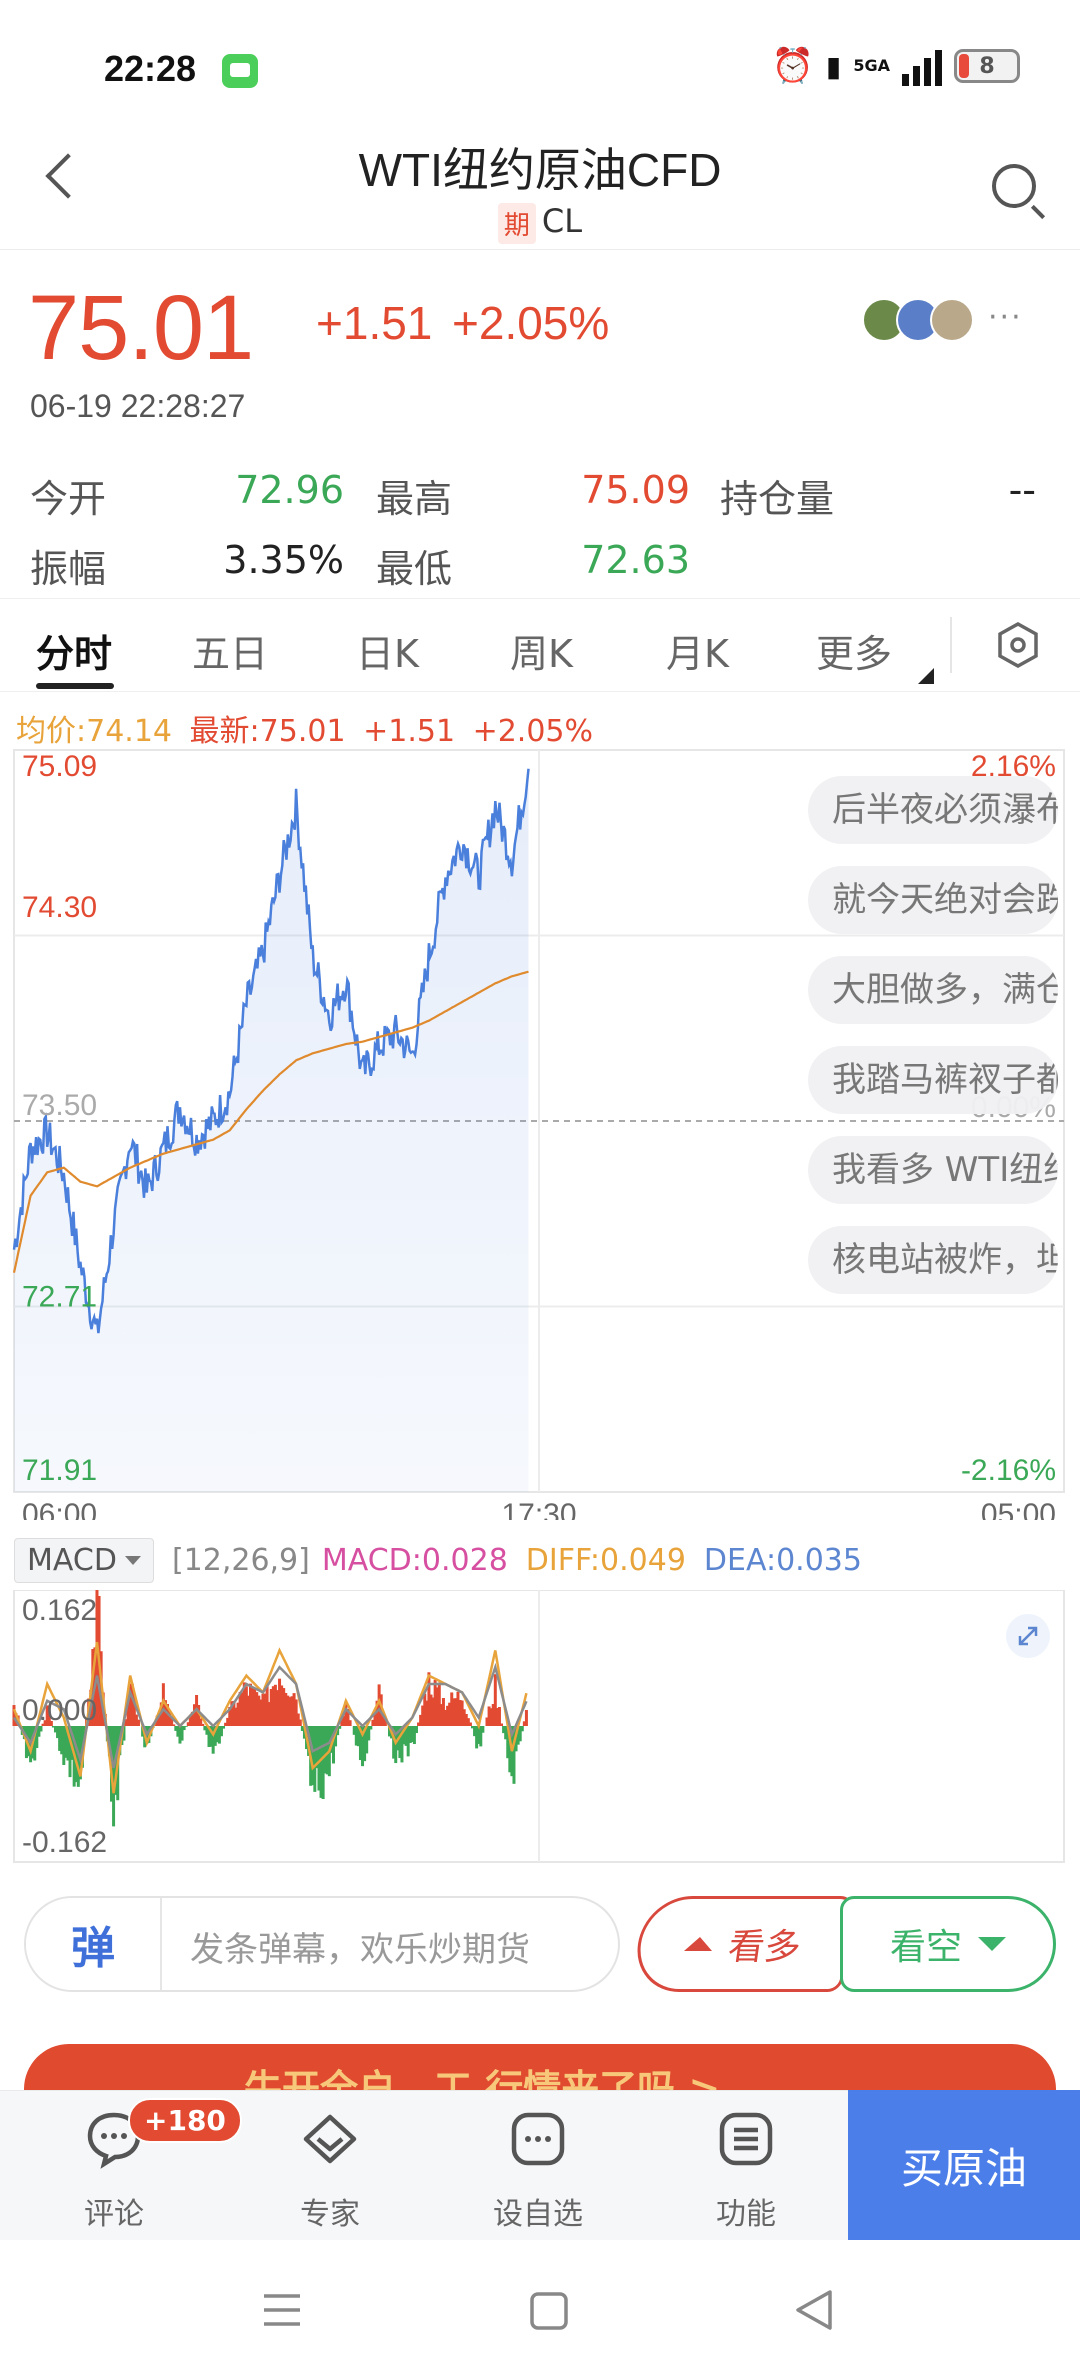  Describe the element at coordinates (926, 676) in the screenshot. I see `more-dropdown-icon` at that location.